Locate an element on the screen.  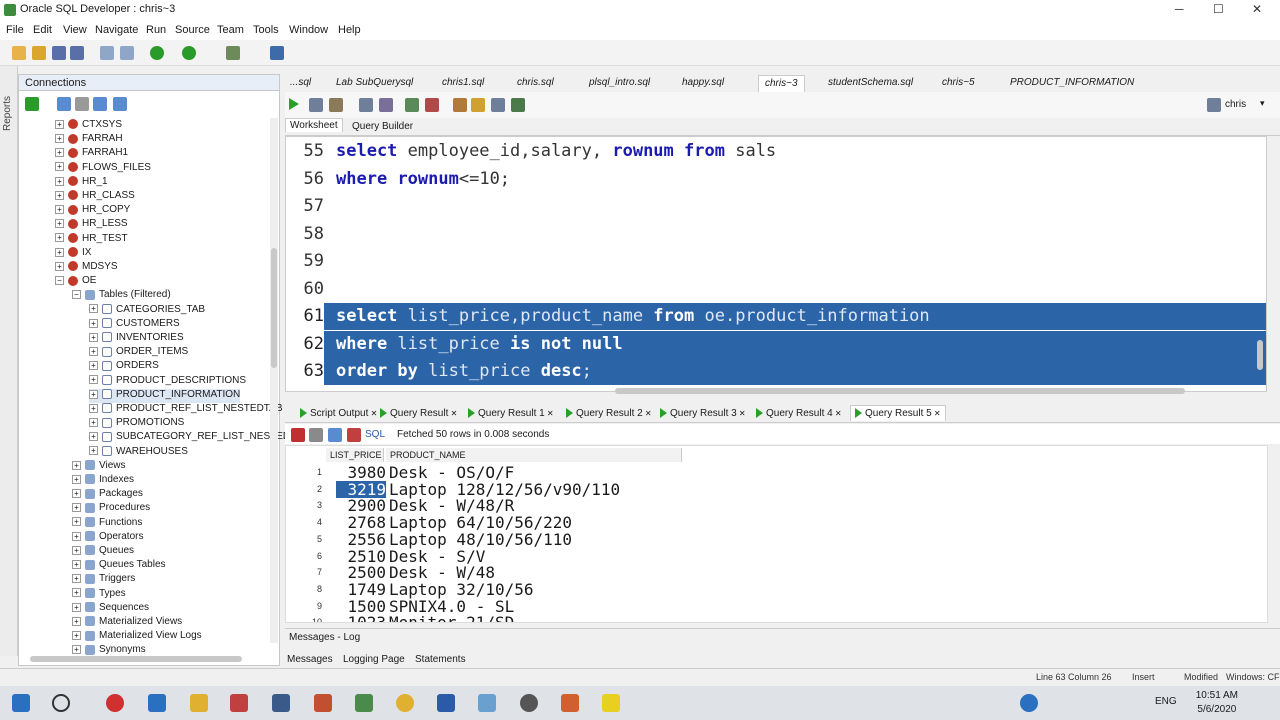
refresh-icon is located at coordinates (64, 104).